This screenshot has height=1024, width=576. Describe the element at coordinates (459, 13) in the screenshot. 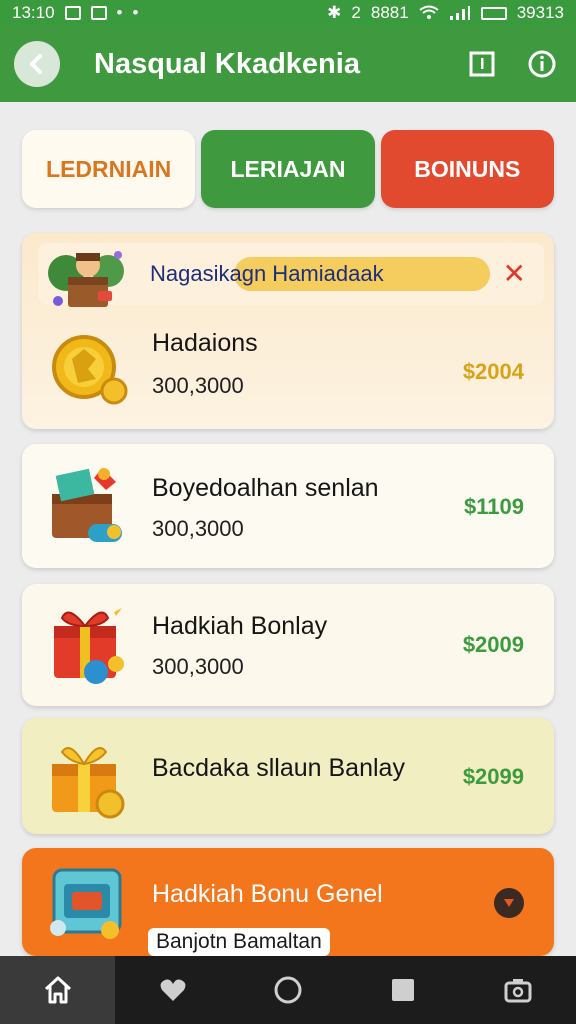

I see `cell-signal-icon` at that location.